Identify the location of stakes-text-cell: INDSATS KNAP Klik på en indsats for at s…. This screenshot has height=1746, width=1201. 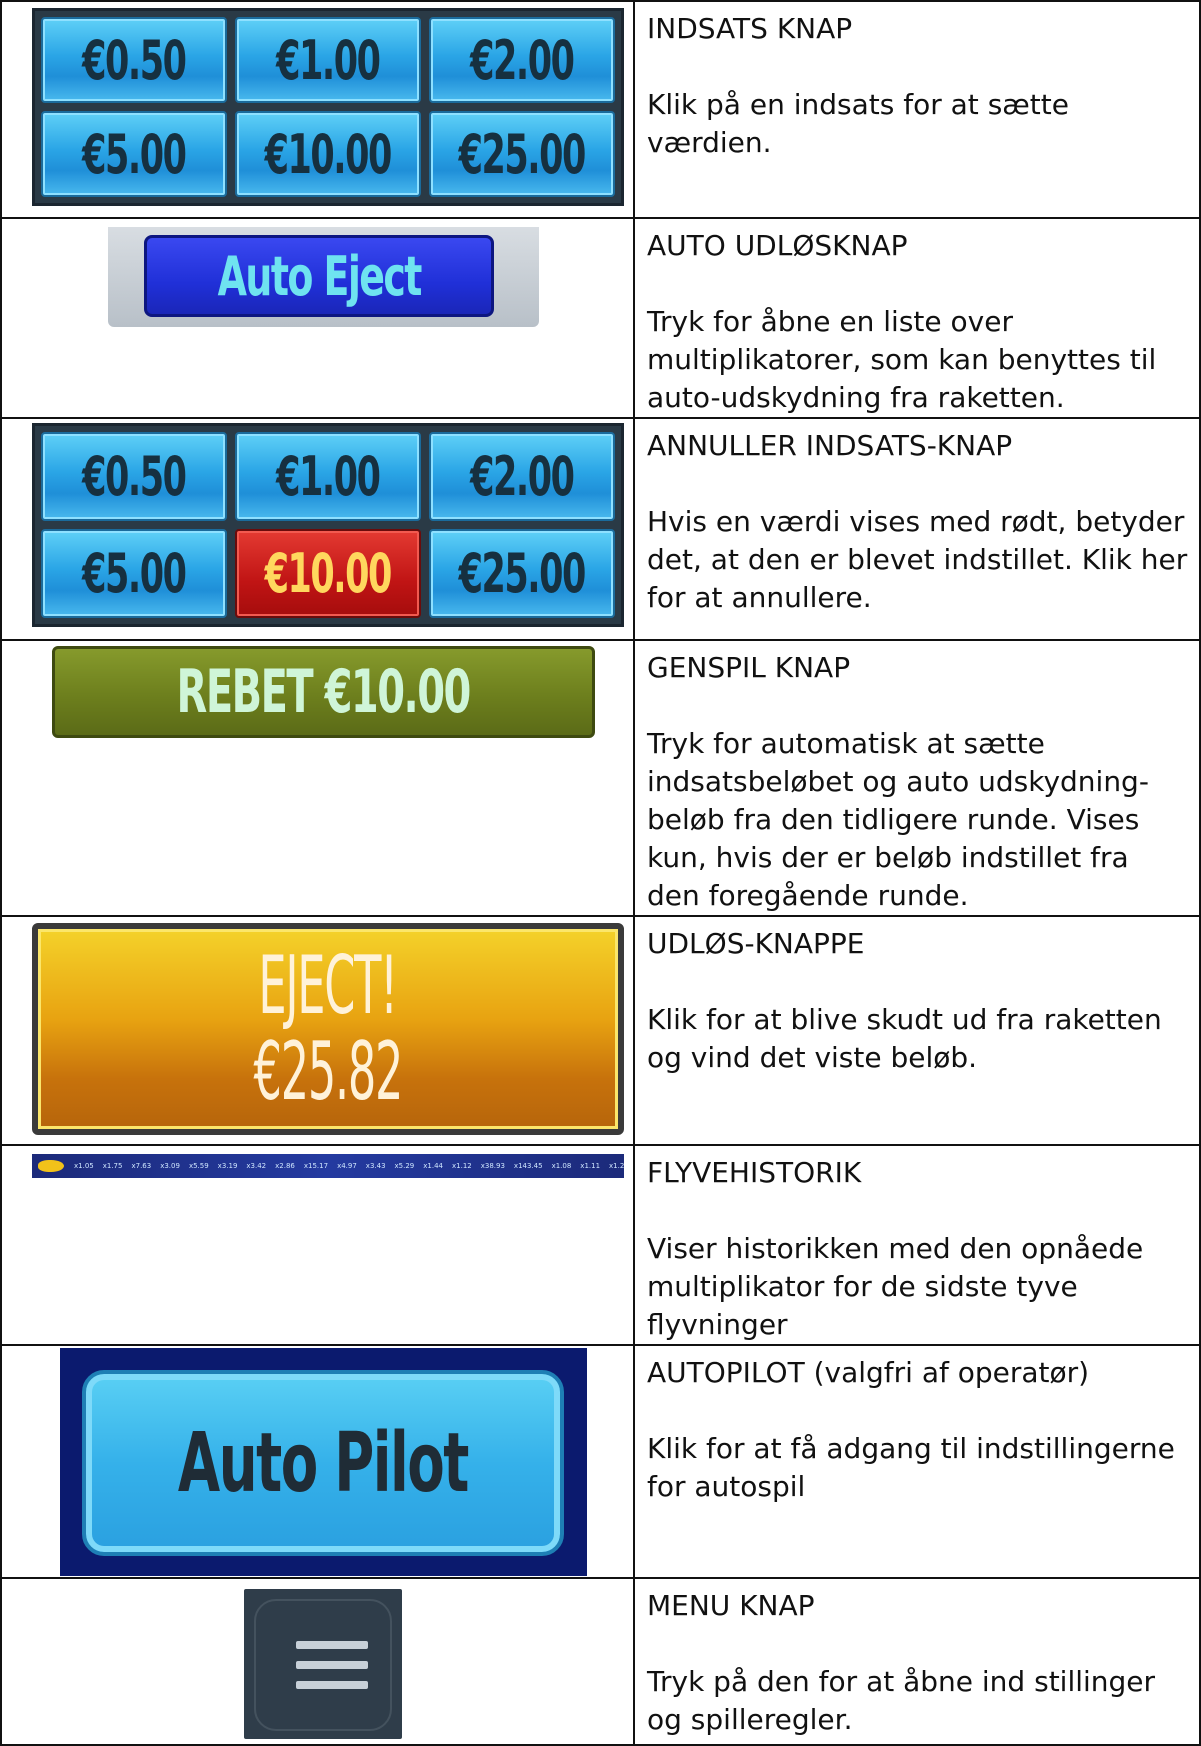
(917, 109).